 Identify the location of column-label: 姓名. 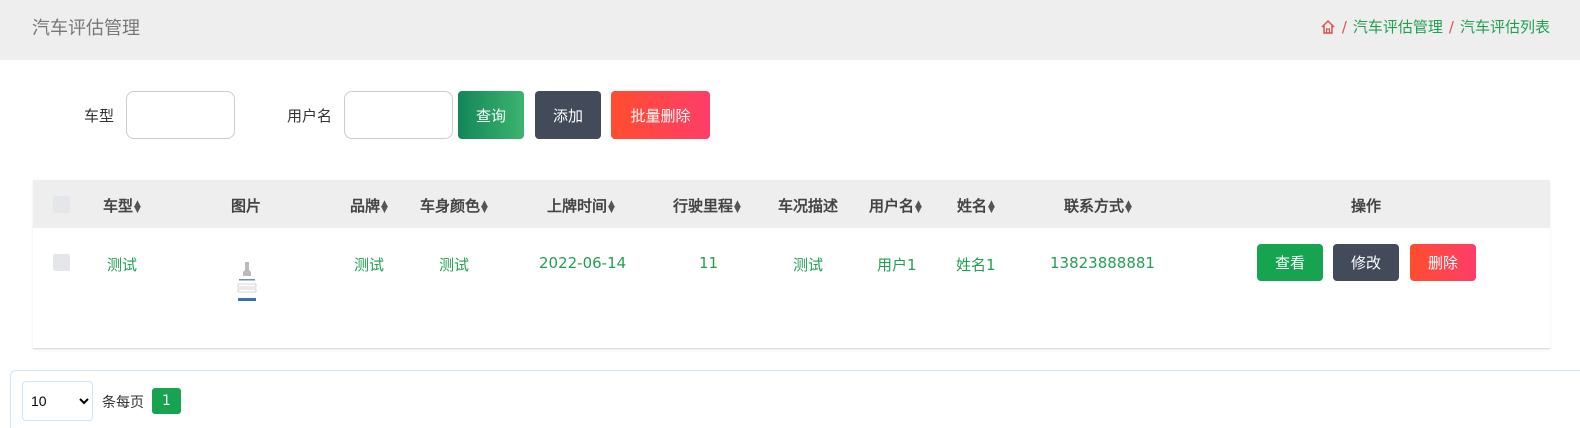
(972, 206).